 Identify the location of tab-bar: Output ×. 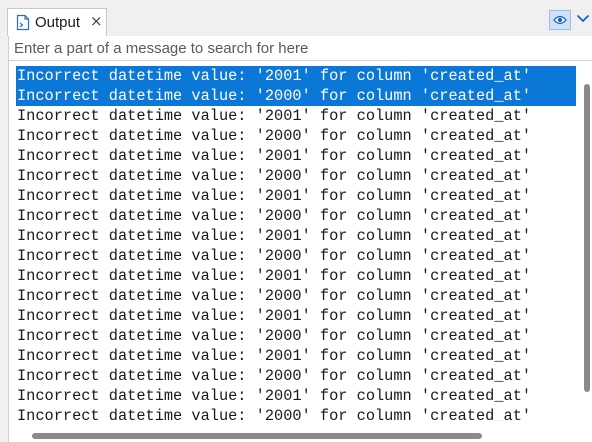
(296, 18).